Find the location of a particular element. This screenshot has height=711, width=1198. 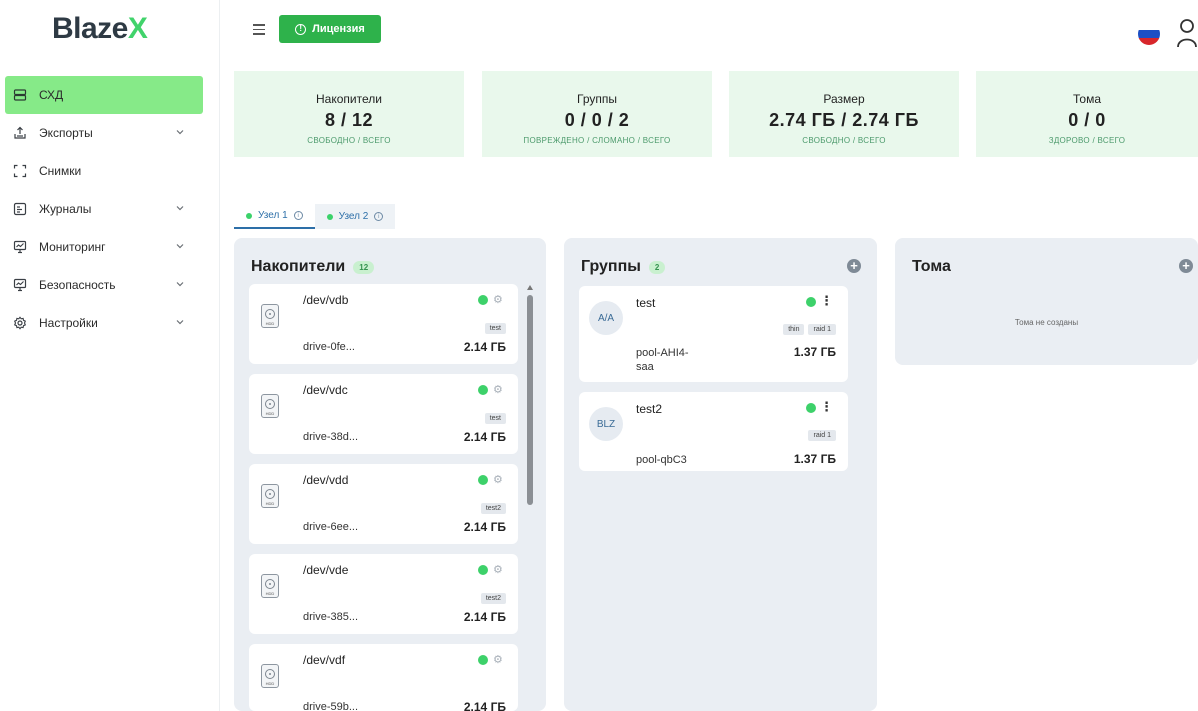

drive-device: /dev/vdb is located at coordinates (326, 300).